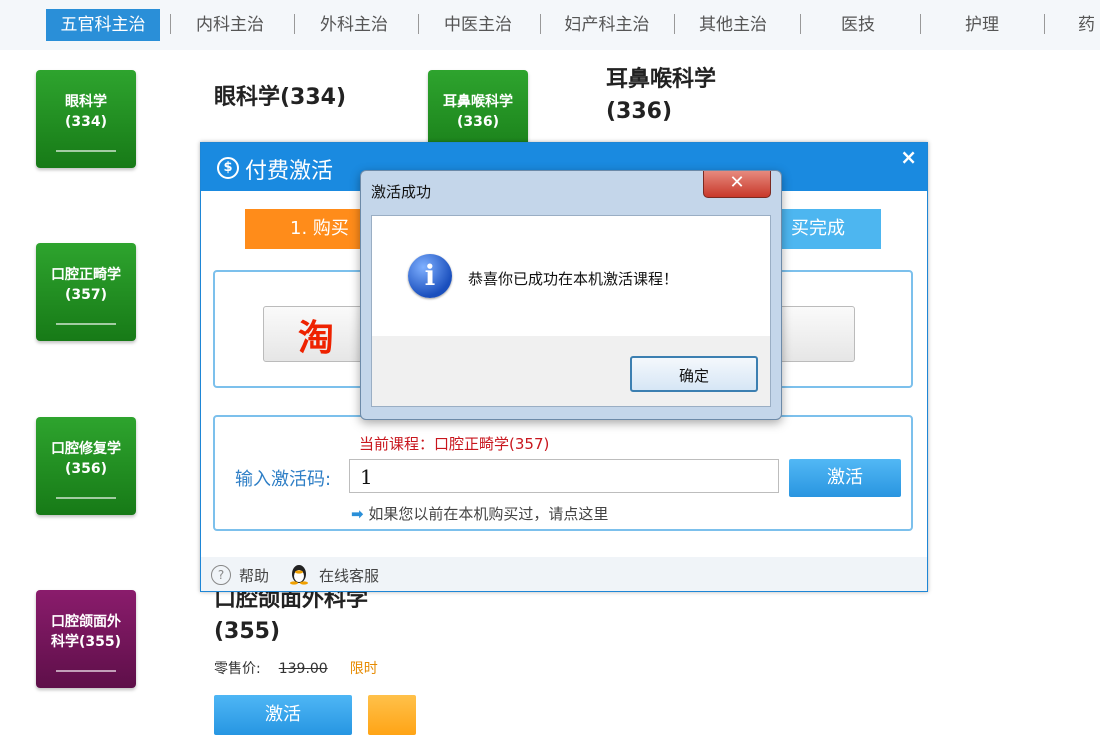  What do you see at coordinates (299, 575) in the screenshot?
I see `qq-penguin-icon` at bounding box center [299, 575].